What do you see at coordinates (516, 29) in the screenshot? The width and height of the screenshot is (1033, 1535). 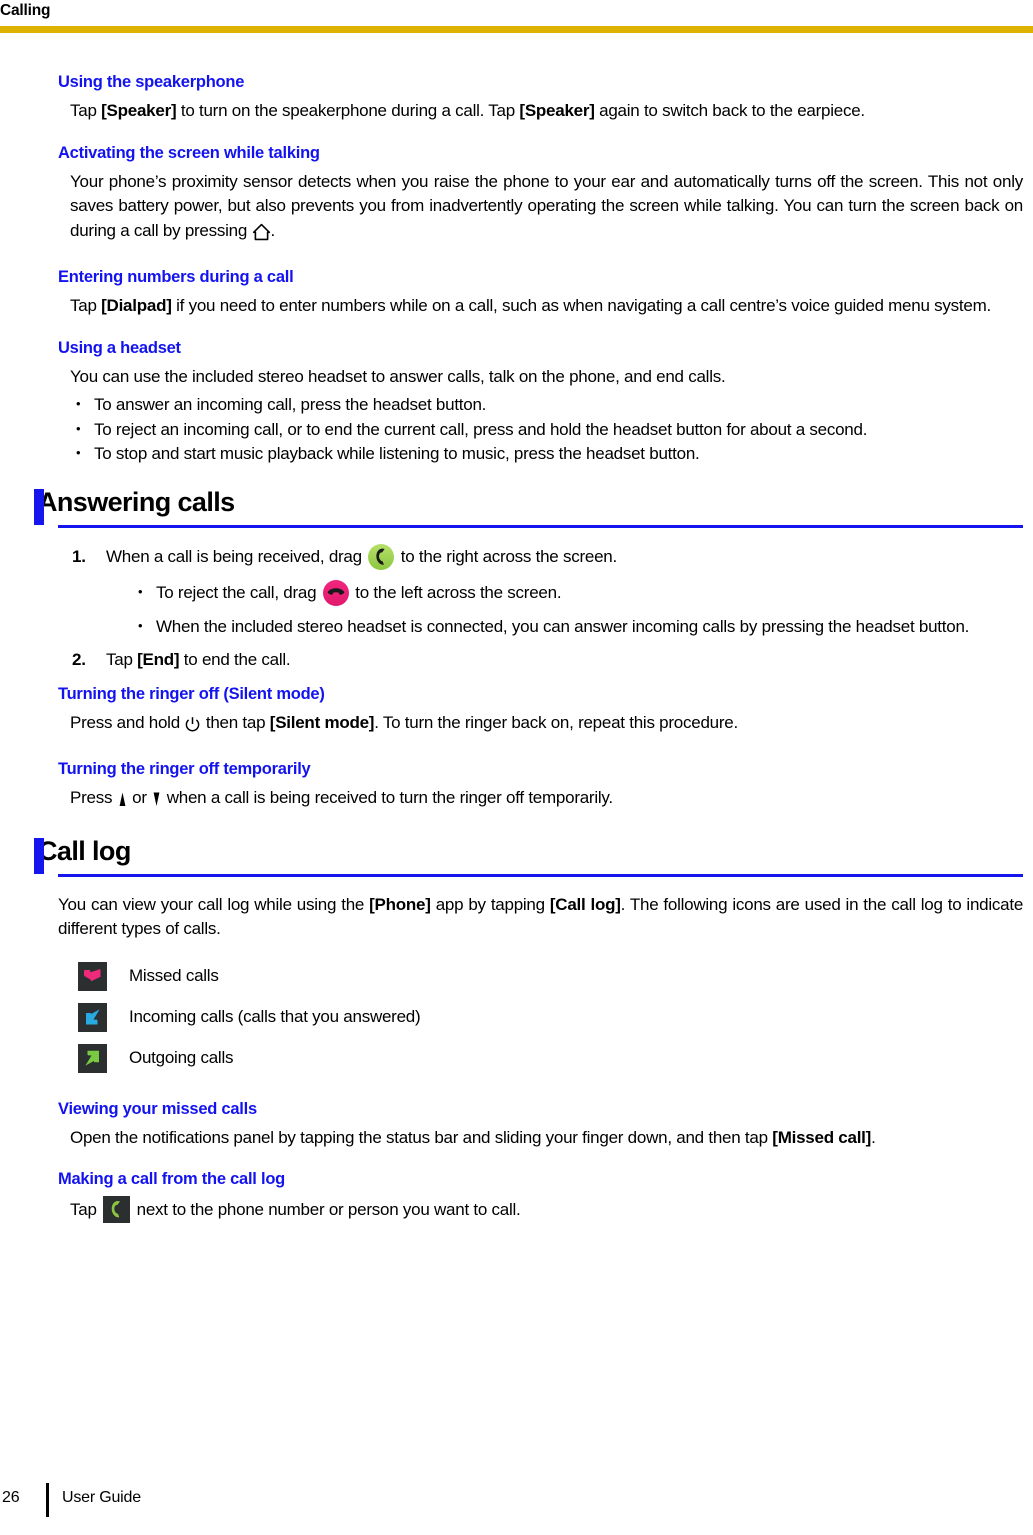 I see `header-gold-rule` at bounding box center [516, 29].